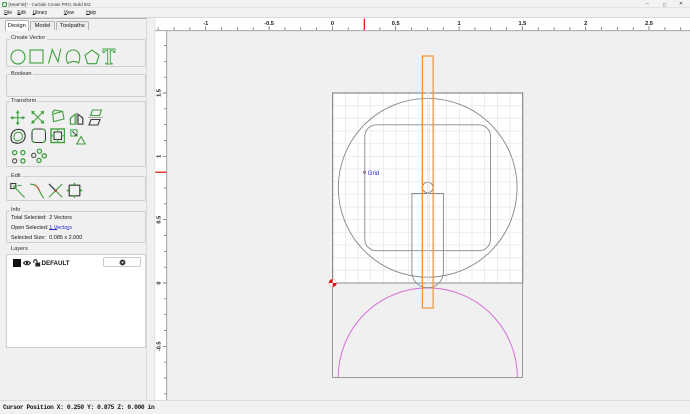  Describe the element at coordinates (205, 24) in the screenshot. I see `svg-text: -1` at that location.